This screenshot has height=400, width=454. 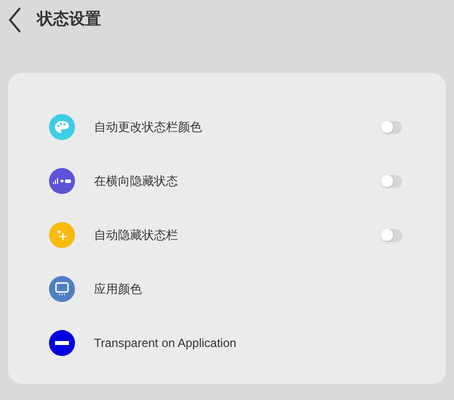 What do you see at coordinates (69, 19) in the screenshot?
I see `page-title: 状态设置` at bounding box center [69, 19].